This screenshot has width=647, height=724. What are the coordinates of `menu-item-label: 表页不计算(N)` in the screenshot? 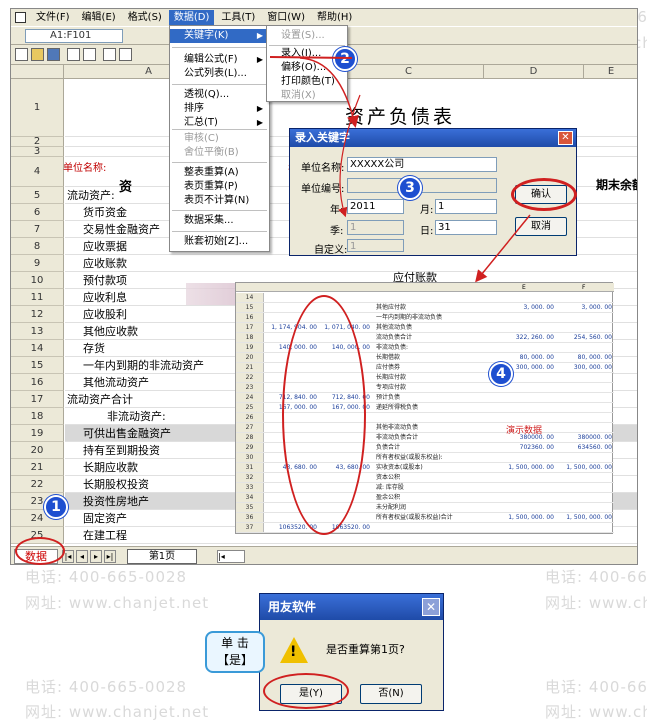 It's located at (217, 200).